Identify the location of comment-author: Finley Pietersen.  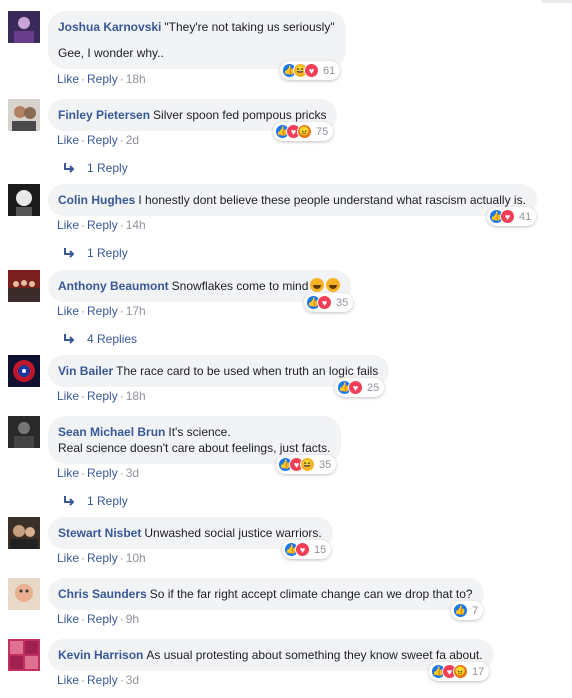
(104, 115).